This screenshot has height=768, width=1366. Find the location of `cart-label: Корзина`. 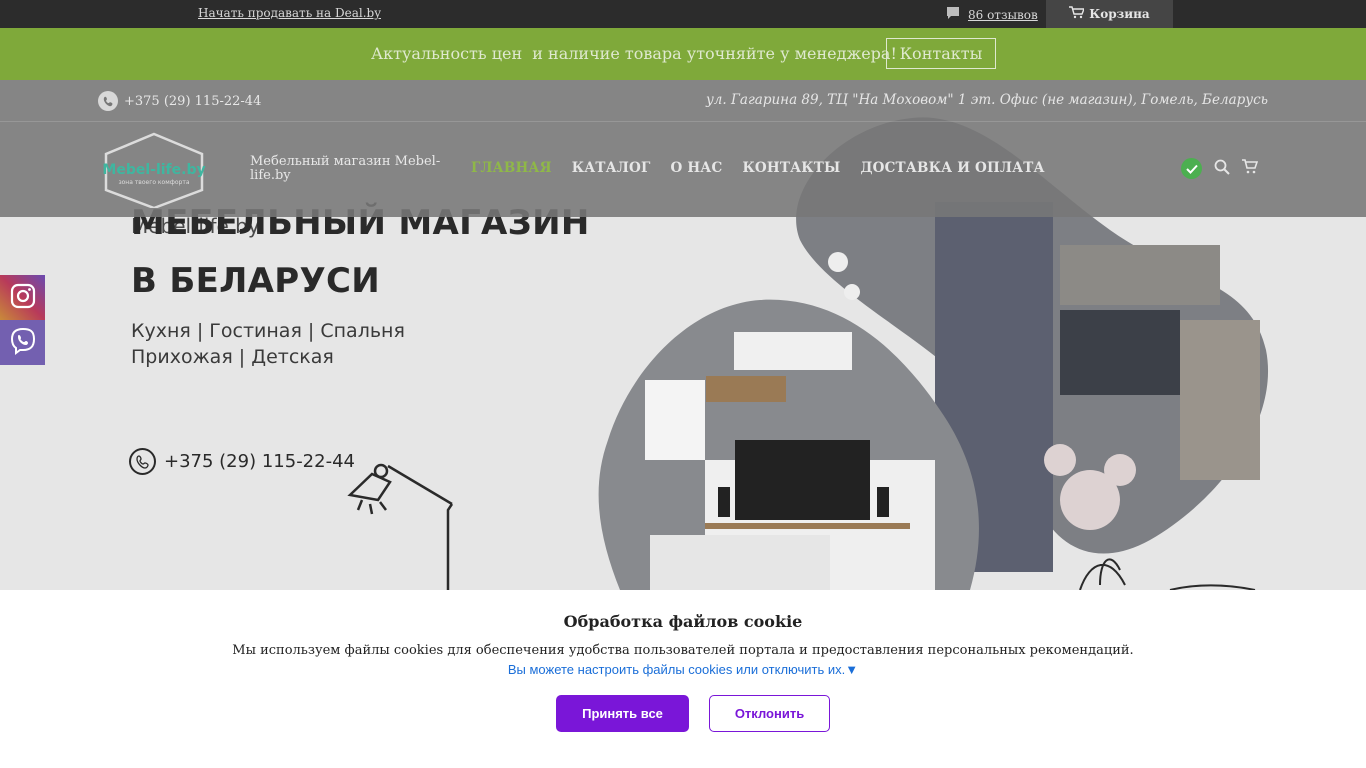

cart-label: Корзина is located at coordinates (1119, 14).